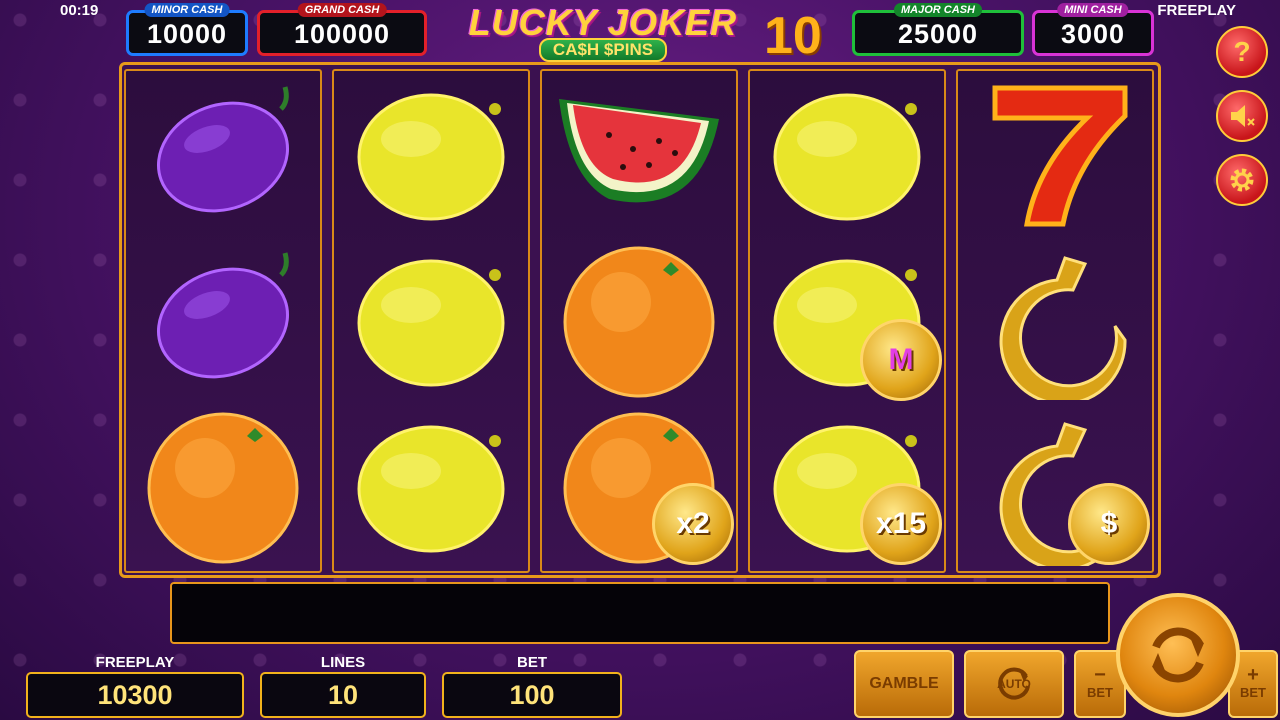 The image size is (1280, 720). I want to click on spin-button, so click(1178, 655).